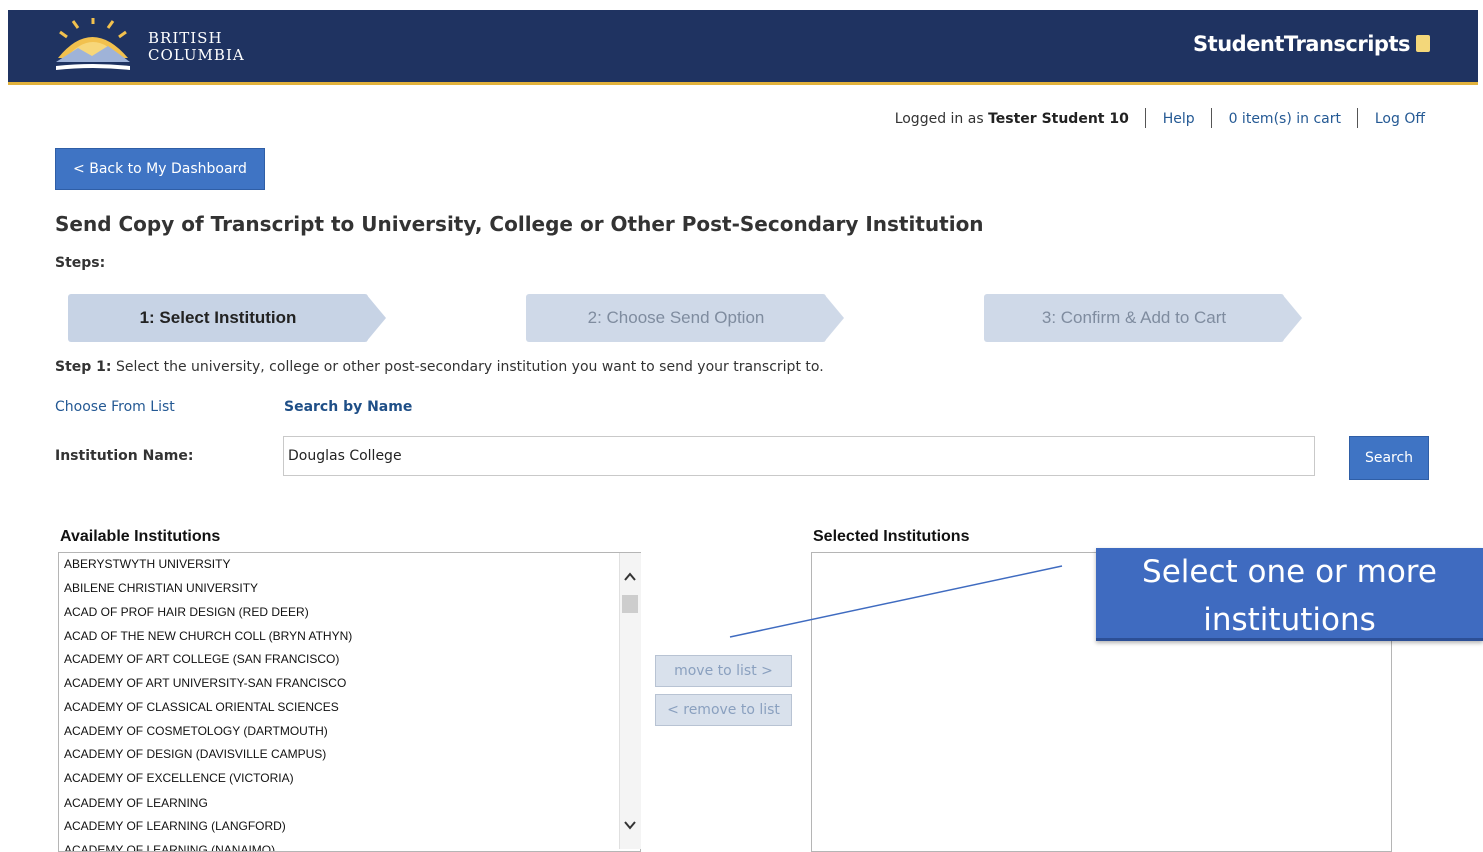 Image resolution: width=1483 pixels, height=852 pixels. What do you see at coordinates (1134, 317) in the screenshot?
I see `step-label: 3: Confirm & Add to Cart` at bounding box center [1134, 317].